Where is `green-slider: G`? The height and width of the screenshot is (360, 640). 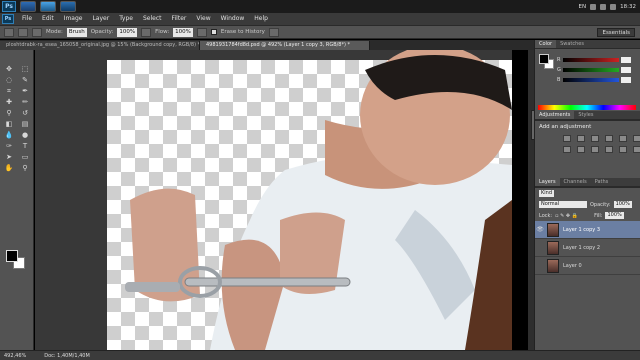
green-slider: G is located at coordinates (597, 70).